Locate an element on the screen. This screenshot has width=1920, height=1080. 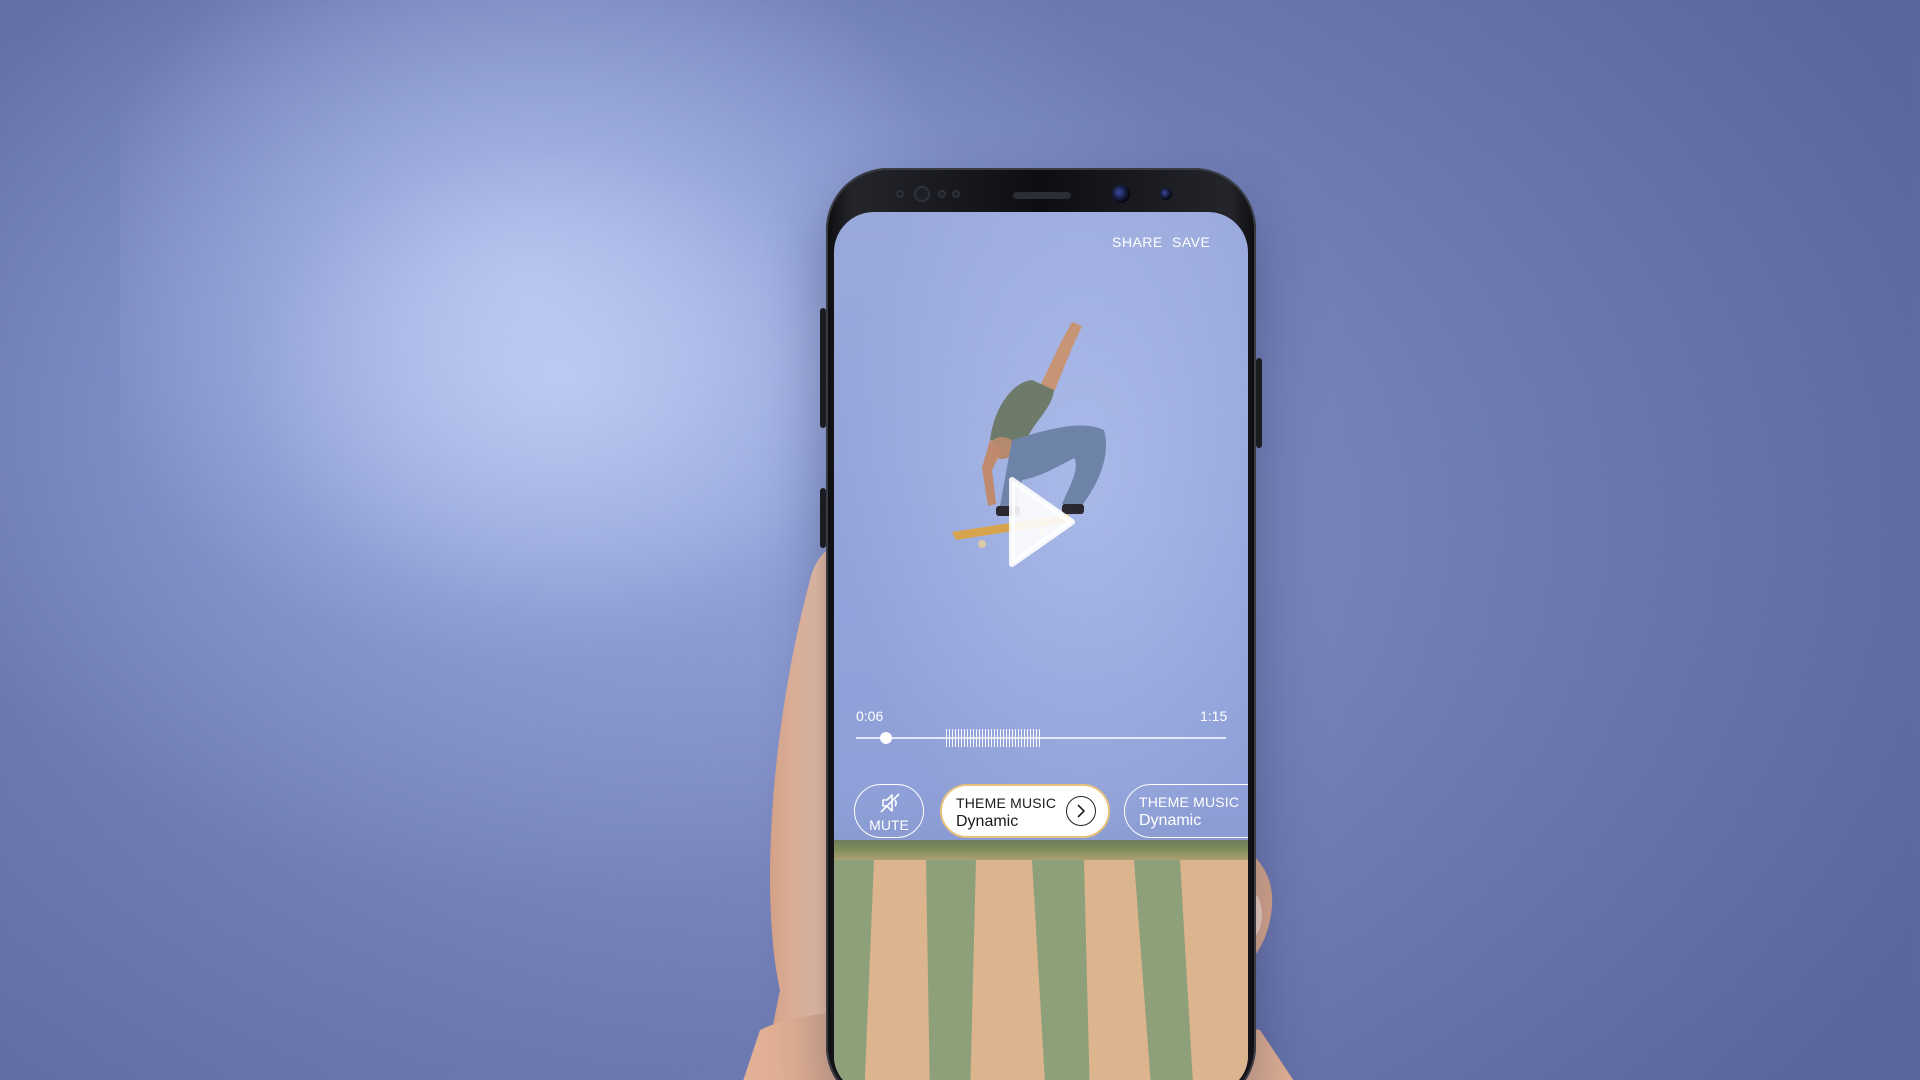
theme-music-option: THEME MUSIC Dynamic is located at coordinates (1186, 811).